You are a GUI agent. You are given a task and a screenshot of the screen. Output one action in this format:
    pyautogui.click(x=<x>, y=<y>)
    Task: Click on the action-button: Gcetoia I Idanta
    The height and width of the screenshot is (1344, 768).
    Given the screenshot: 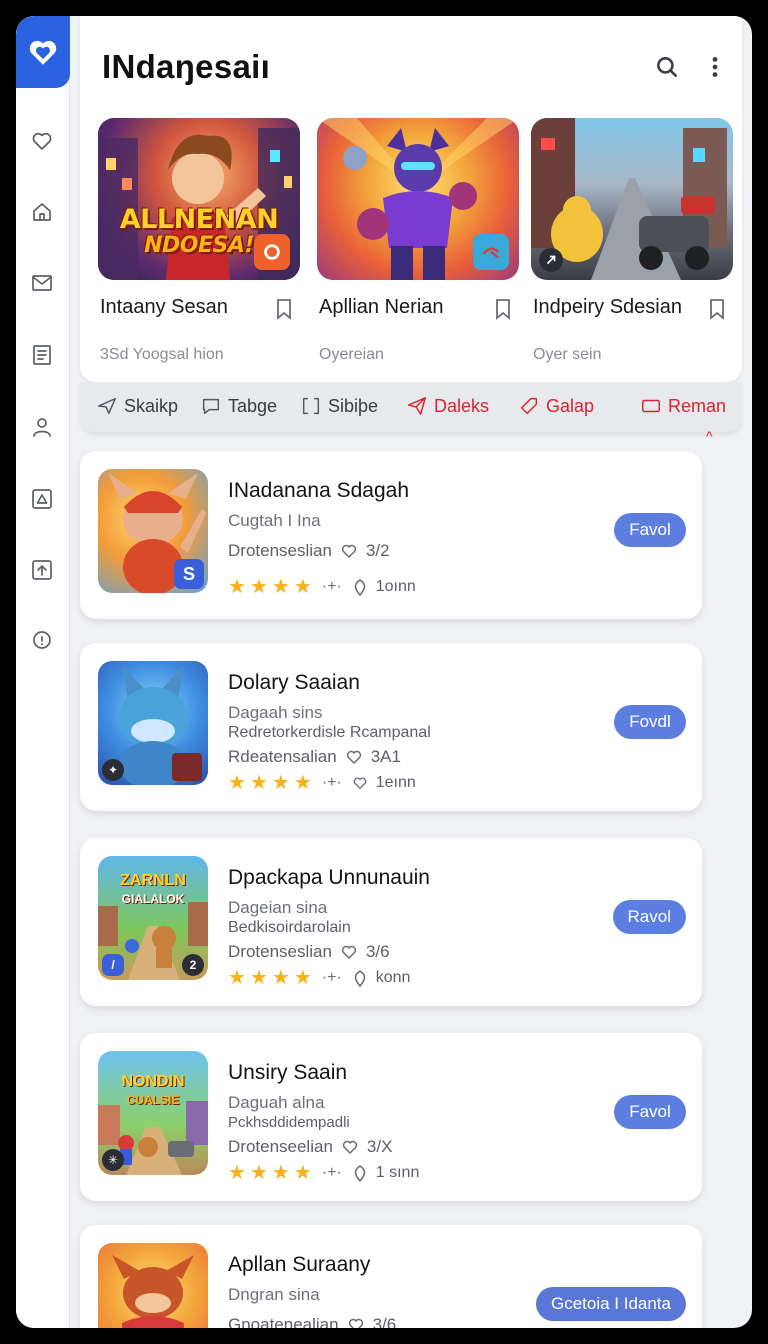 What is the action you would take?
    pyautogui.click(x=610, y=1304)
    